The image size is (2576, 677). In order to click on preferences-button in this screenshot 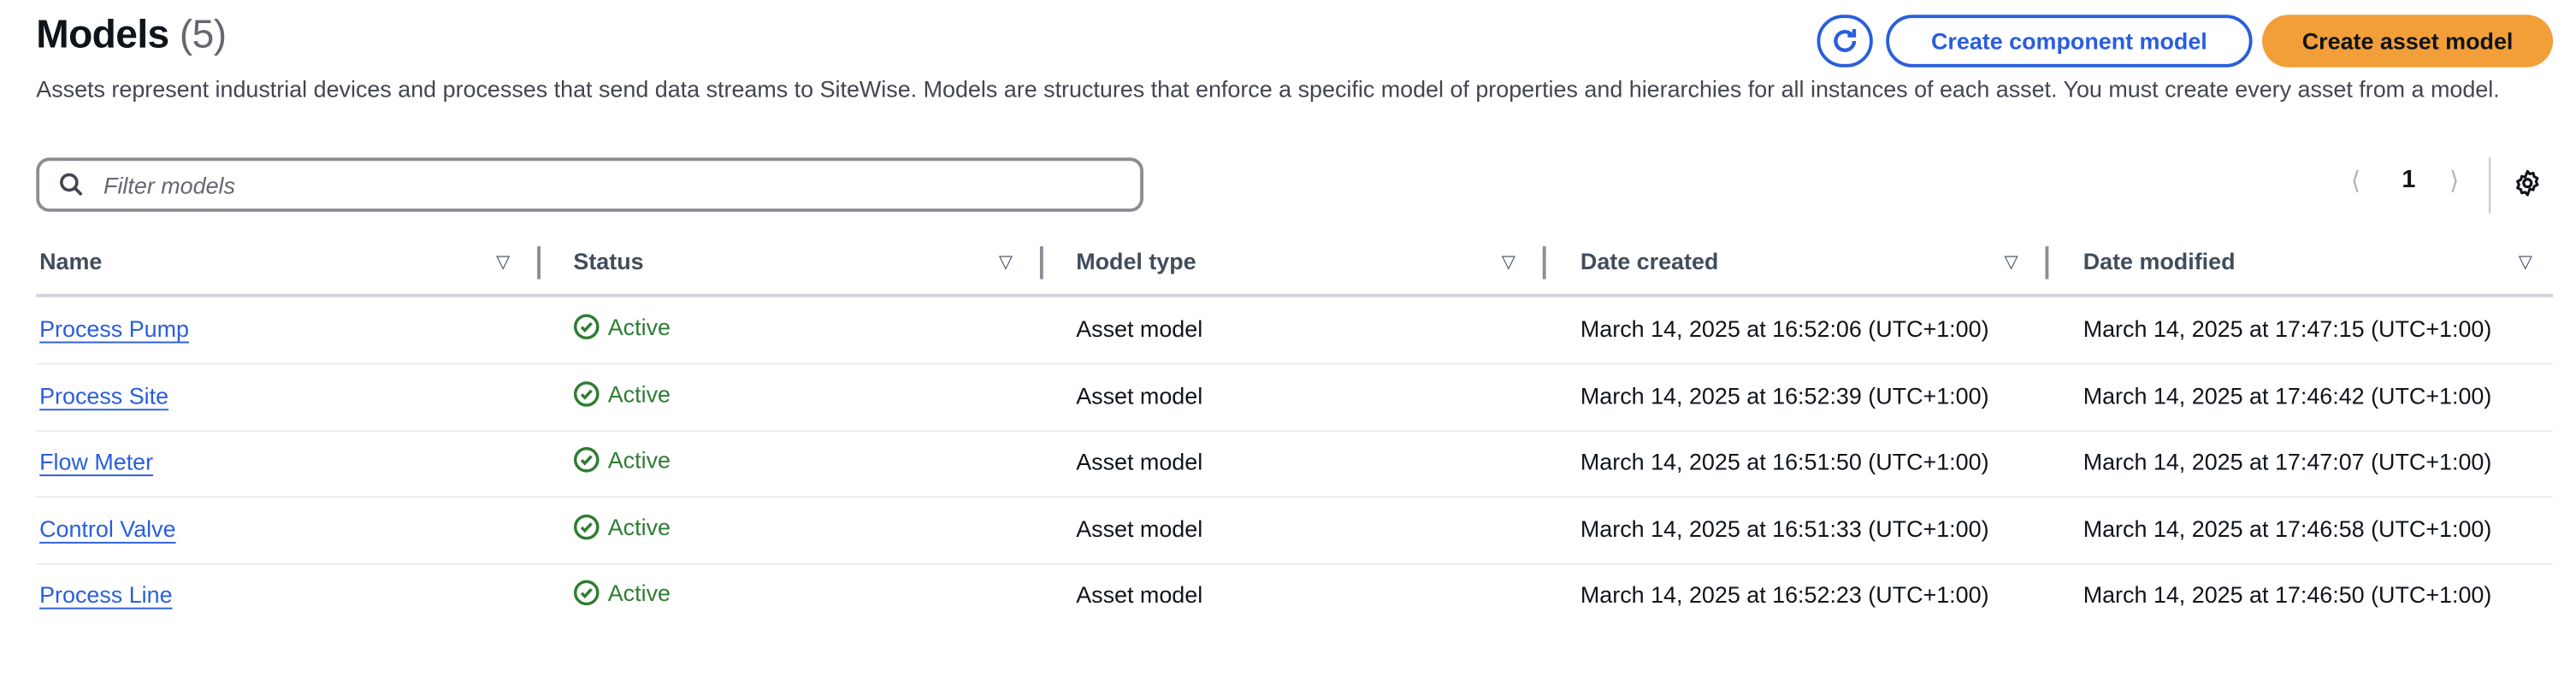, I will do `click(2528, 187)`.